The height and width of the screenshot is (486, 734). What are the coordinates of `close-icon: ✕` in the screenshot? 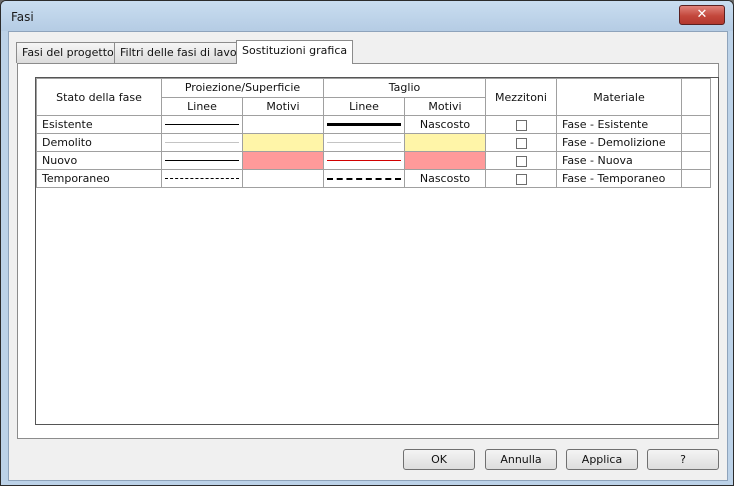 It's located at (702, 14).